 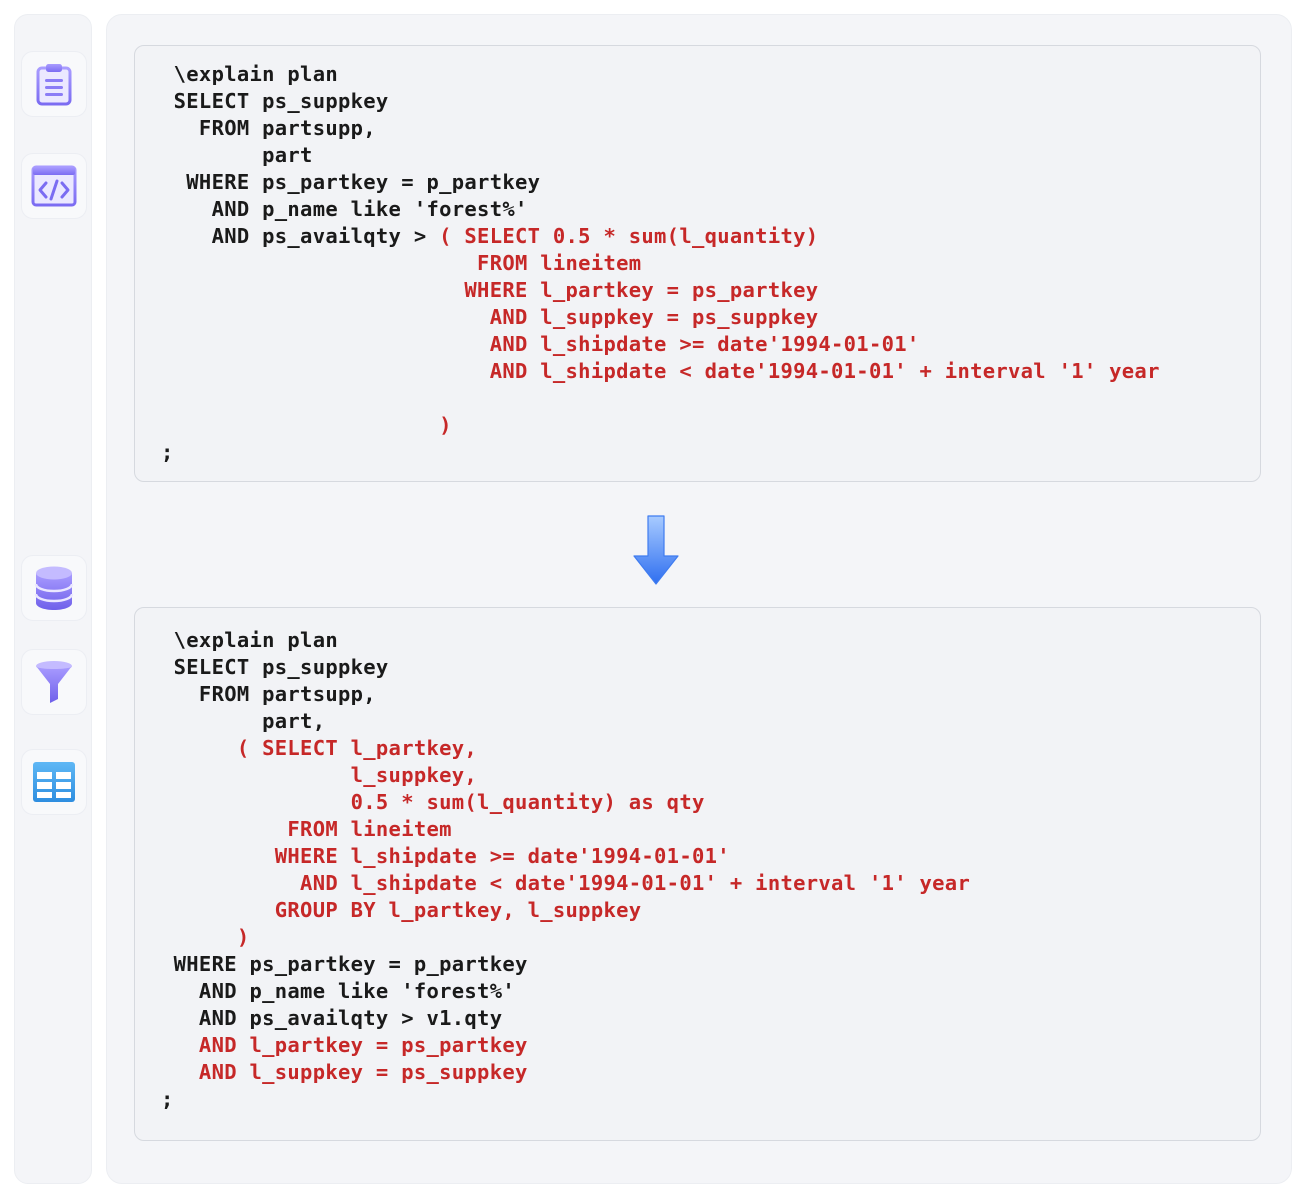 What do you see at coordinates (565, 1045) in the screenshot?
I see `code-line: AND l_partkey = ps_partkey` at bounding box center [565, 1045].